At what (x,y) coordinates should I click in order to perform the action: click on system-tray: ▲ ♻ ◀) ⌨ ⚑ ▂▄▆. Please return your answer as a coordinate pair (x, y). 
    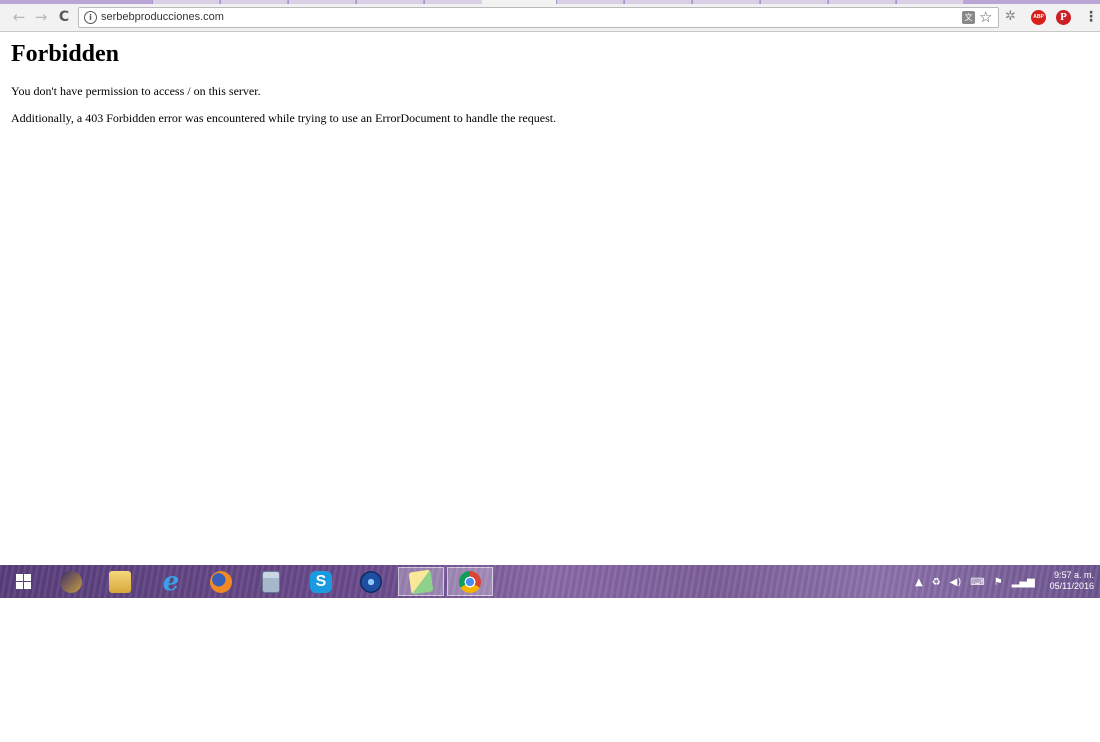
    Looking at the image, I should click on (975, 582).